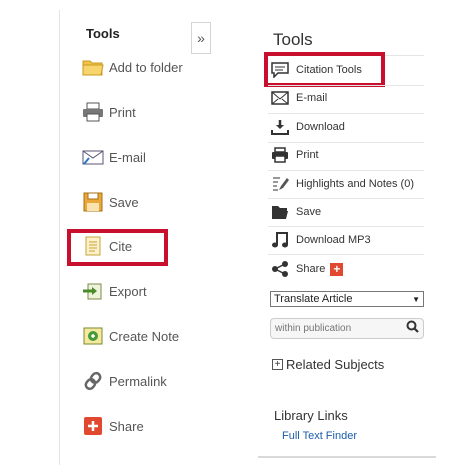 The width and height of the screenshot is (474, 474). I want to click on add-to-folder-button: Add to folder, so click(132, 67).